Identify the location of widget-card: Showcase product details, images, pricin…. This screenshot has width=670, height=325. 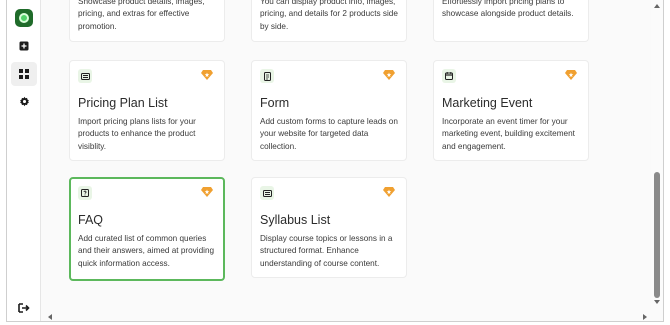
(147, 21).